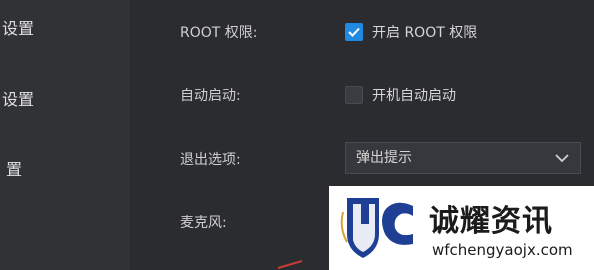  I want to click on root-permission-checkbox, so click(354, 32).